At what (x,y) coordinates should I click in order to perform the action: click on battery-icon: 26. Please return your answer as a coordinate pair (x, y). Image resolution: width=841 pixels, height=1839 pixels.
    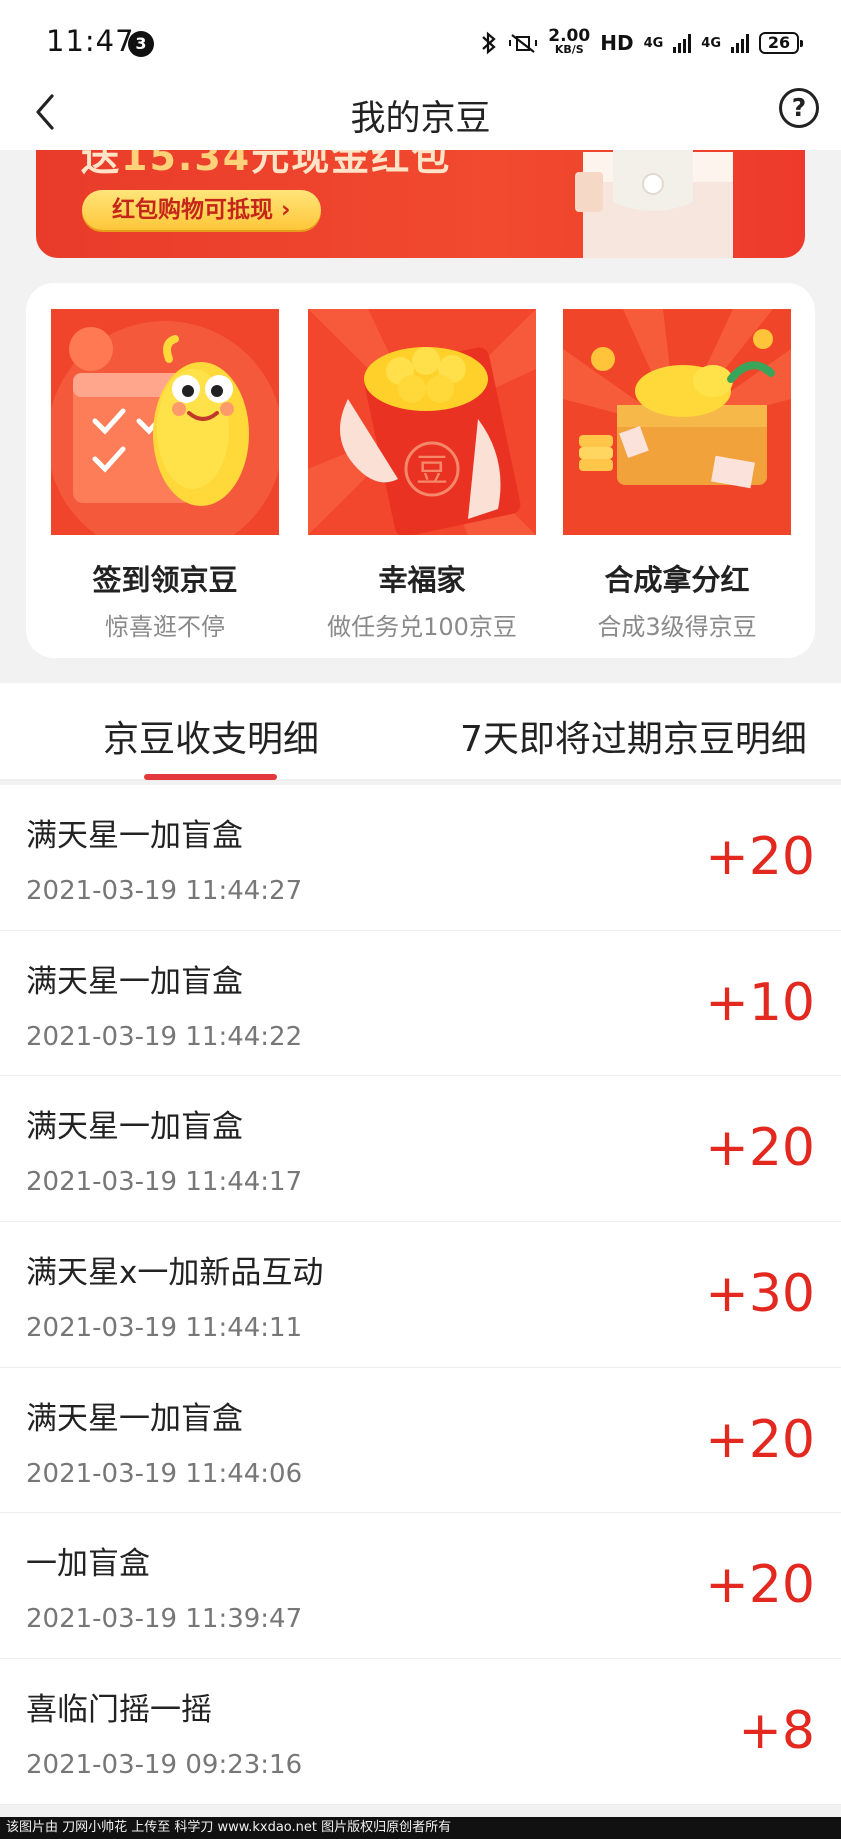
    Looking at the image, I should click on (781, 43).